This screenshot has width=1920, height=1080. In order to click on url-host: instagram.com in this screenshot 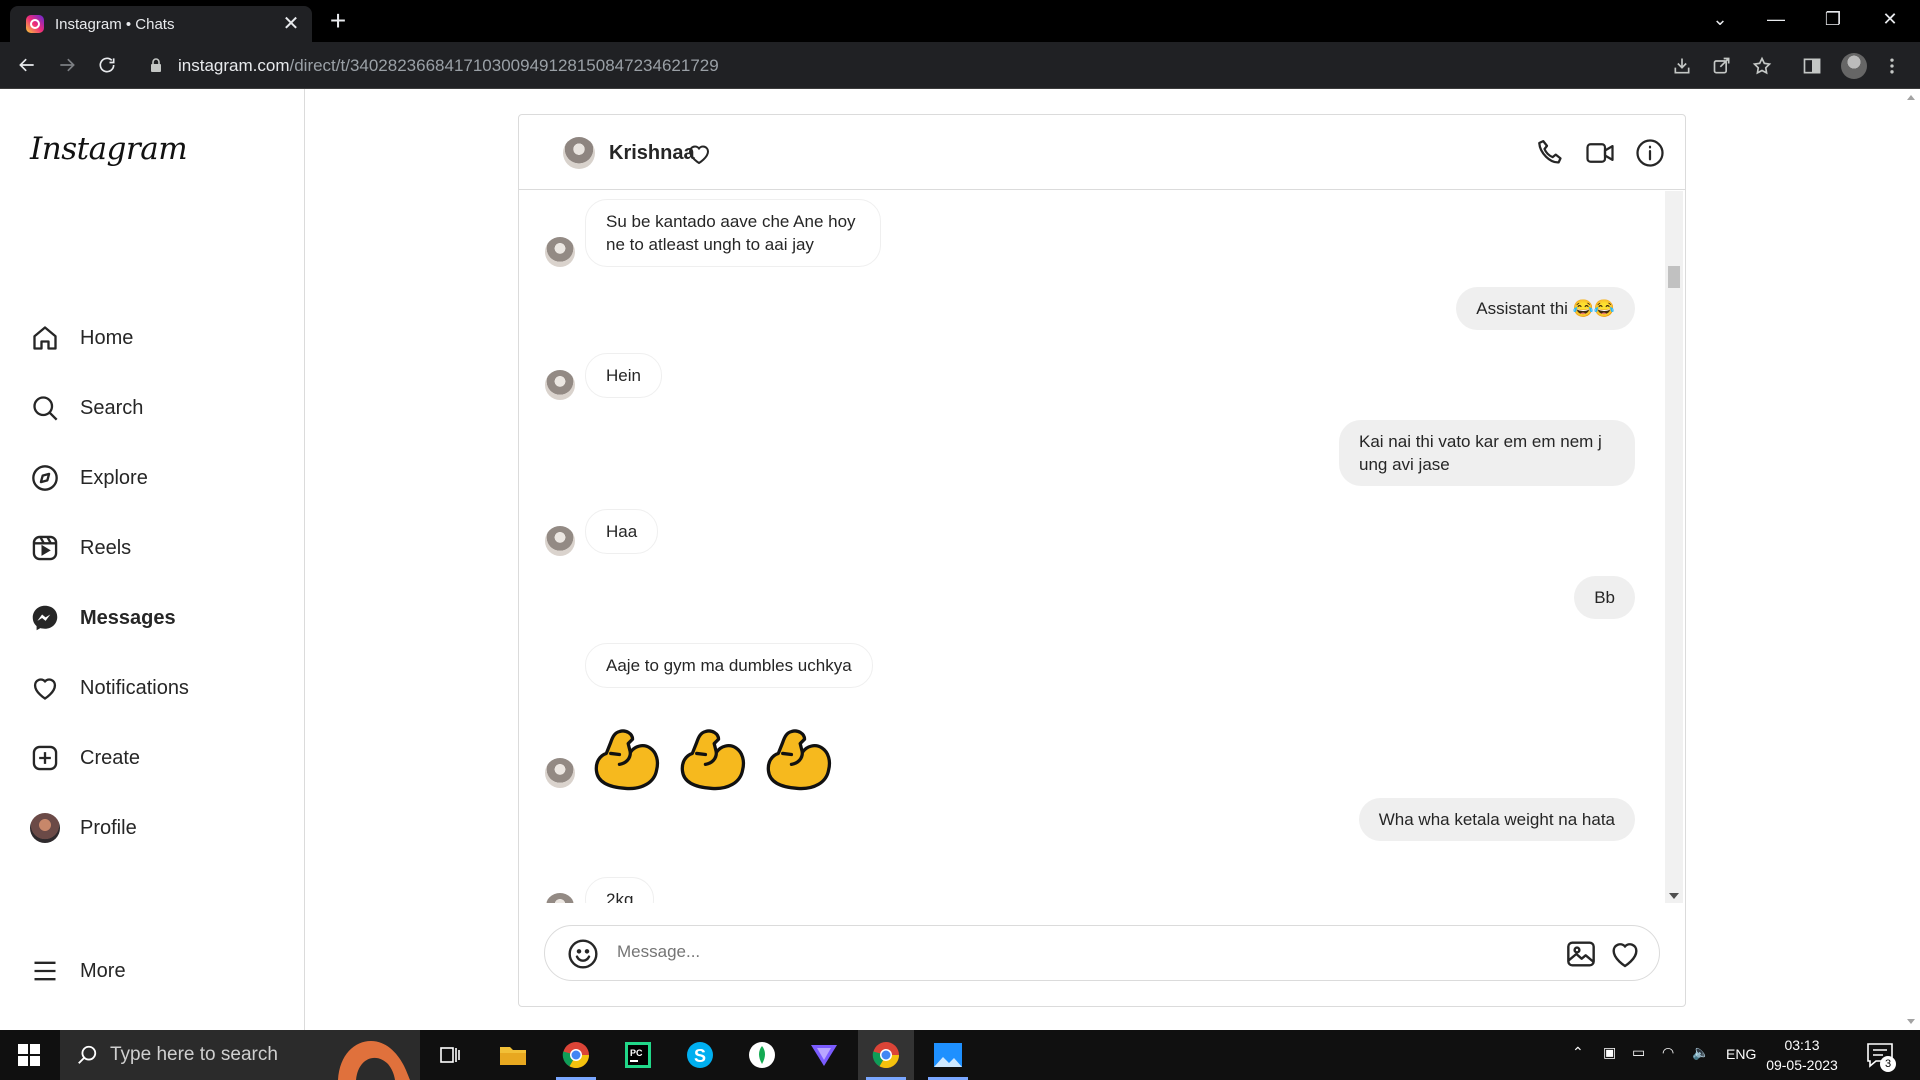, I will do `click(234, 65)`.